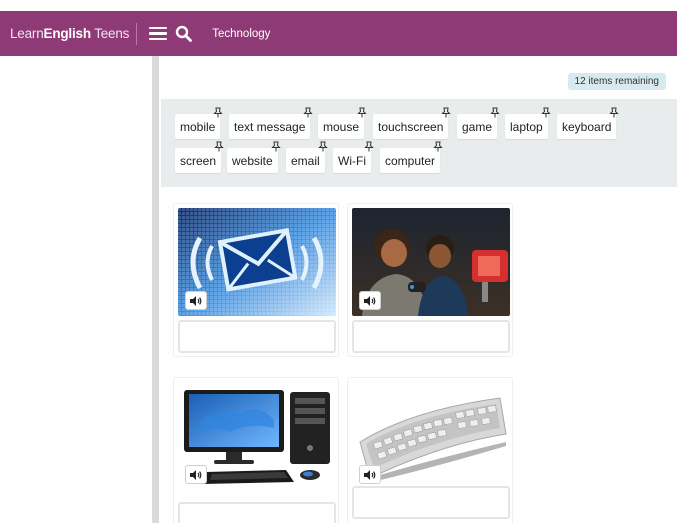 The image size is (677, 523). What do you see at coordinates (198, 126) in the screenshot?
I see `word-label: mobile` at bounding box center [198, 126].